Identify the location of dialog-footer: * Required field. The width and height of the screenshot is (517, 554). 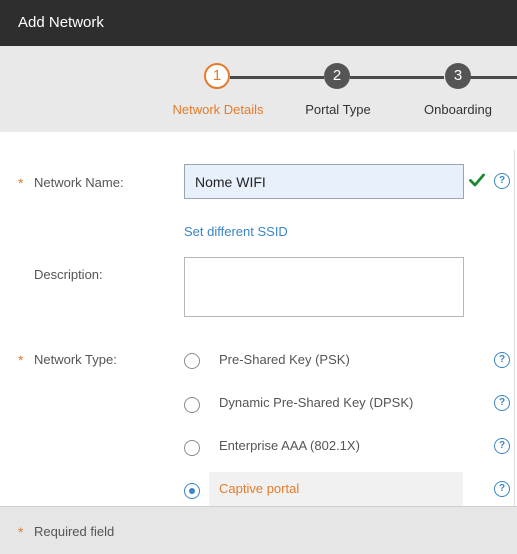
(258, 530).